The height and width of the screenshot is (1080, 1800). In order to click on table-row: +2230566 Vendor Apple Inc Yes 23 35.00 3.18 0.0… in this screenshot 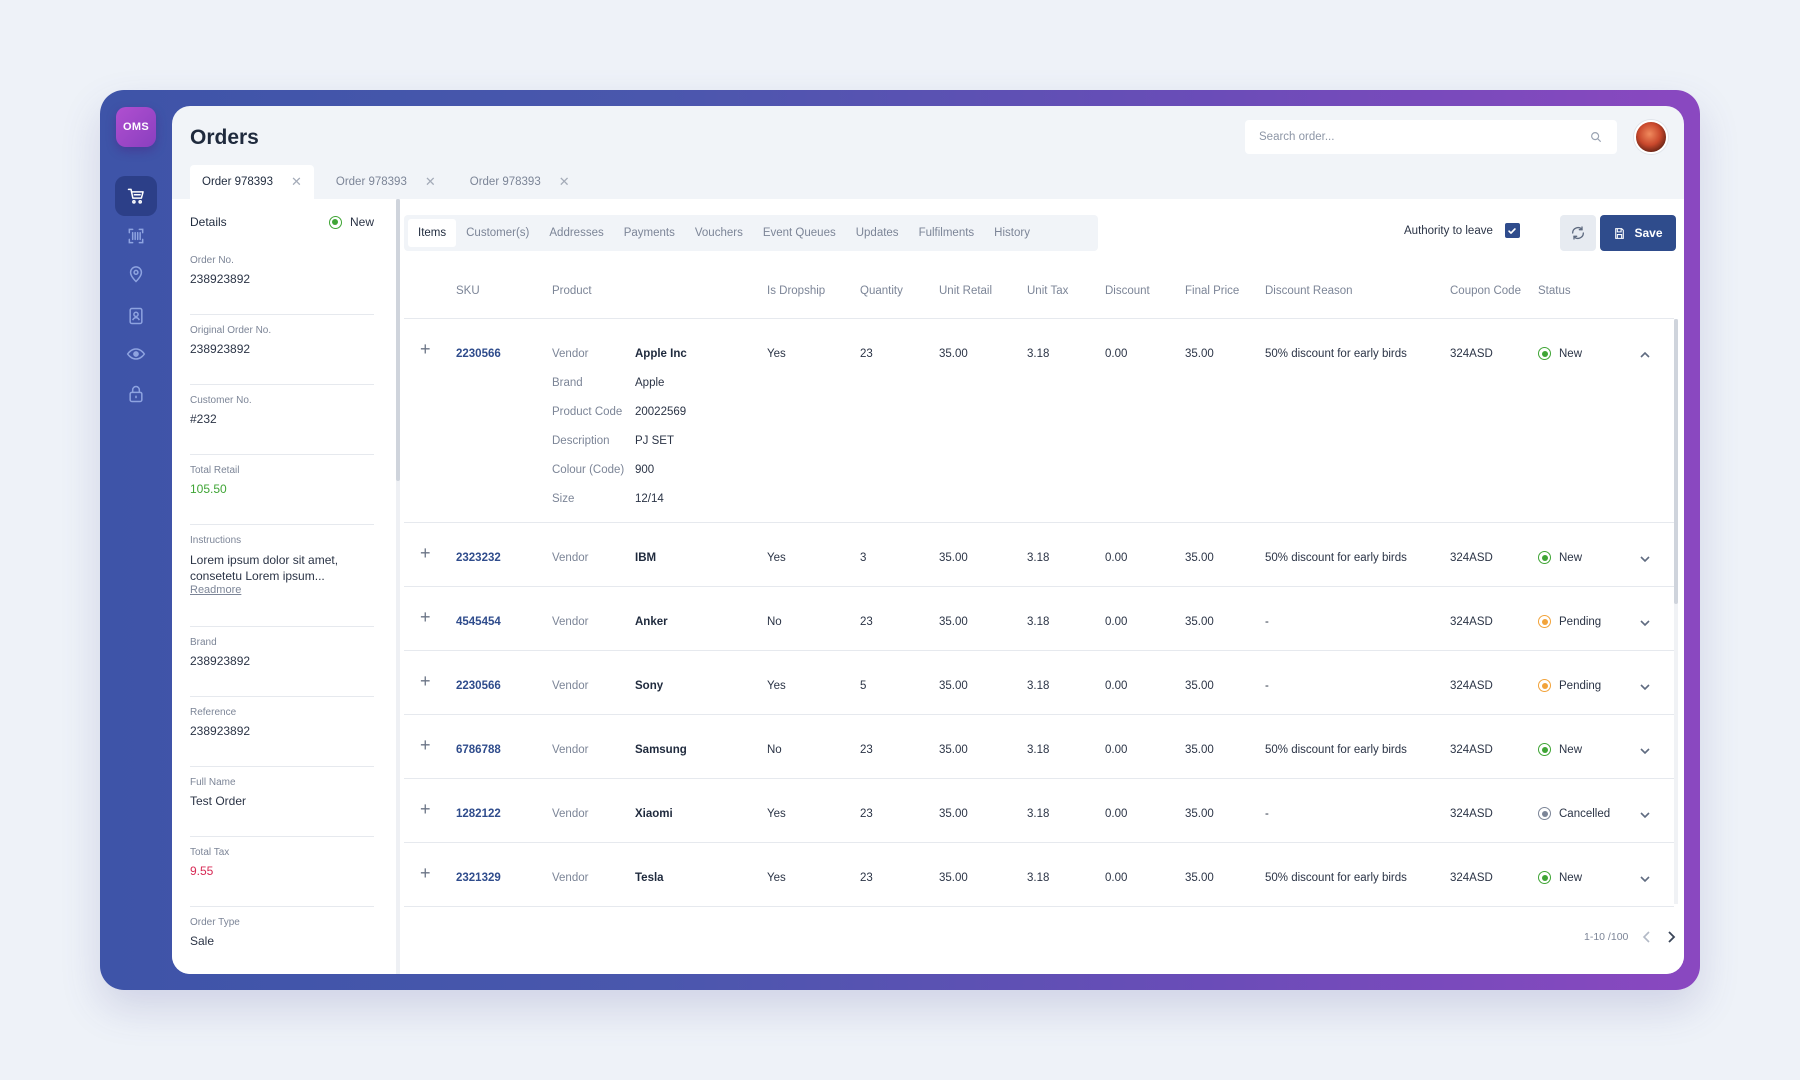, I will do `click(1039, 421)`.